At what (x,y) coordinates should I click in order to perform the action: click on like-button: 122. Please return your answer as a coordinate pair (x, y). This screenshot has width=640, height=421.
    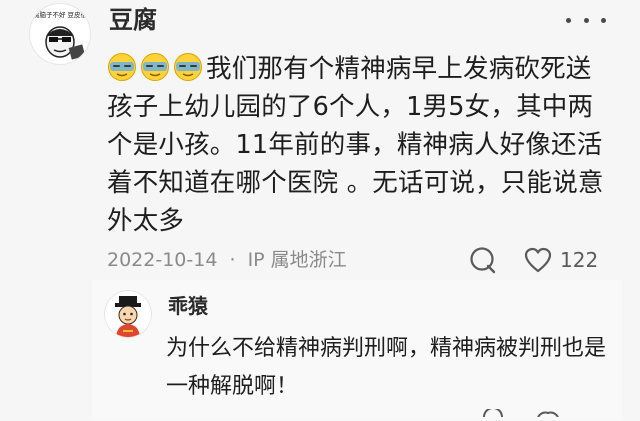
    Looking at the image, I should click on (561, 260).